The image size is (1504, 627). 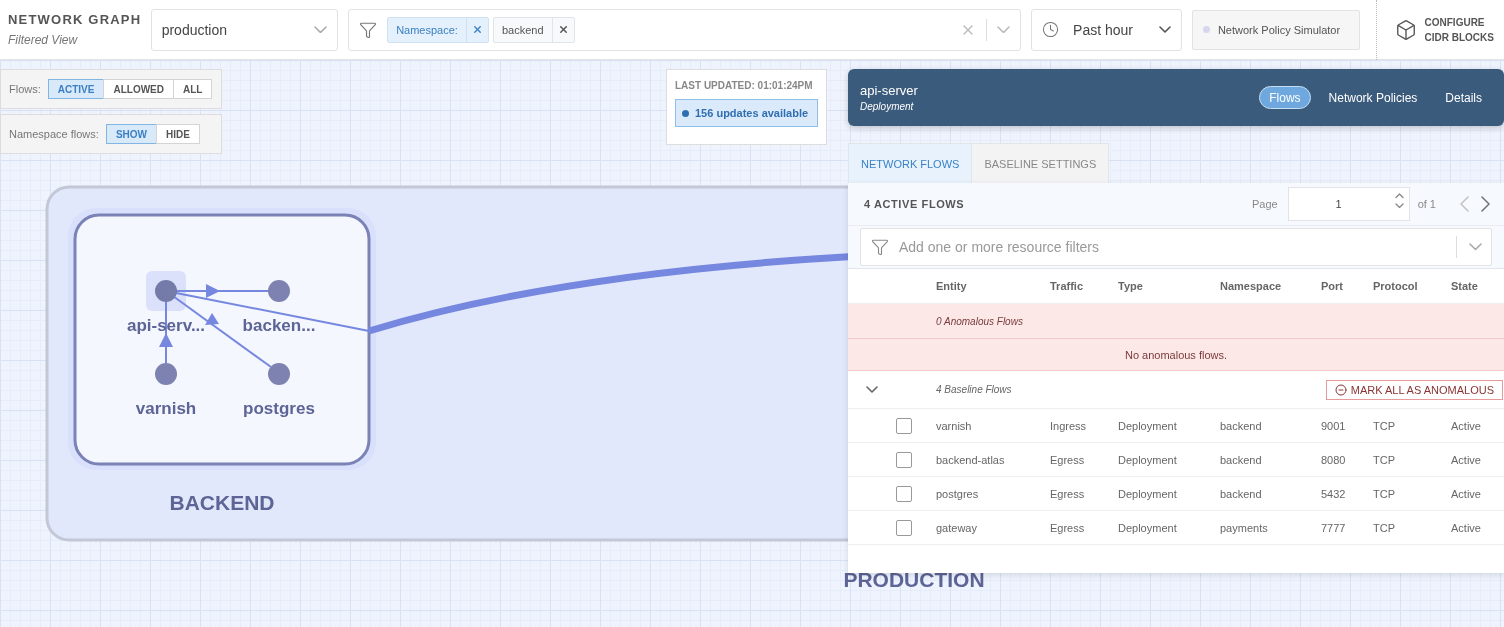 What do you see at coordinates (178, 134) in the screenshot?
I see `toggle-option: HIDE` at bounding box center [178, 134].